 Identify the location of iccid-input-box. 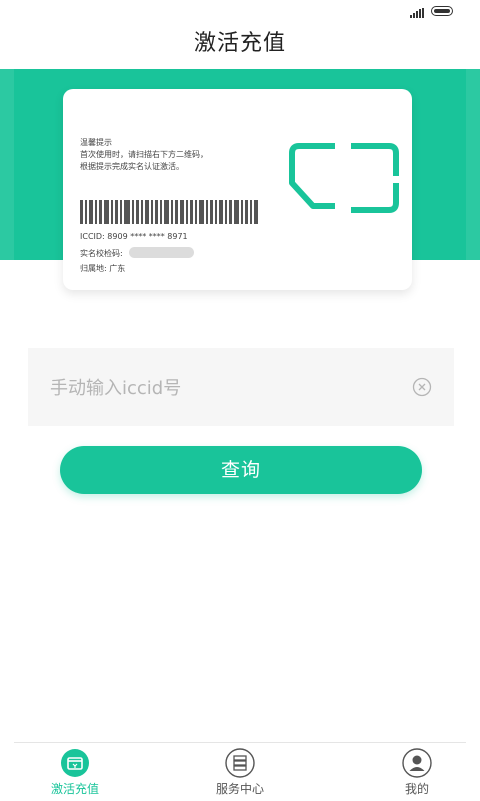
(241, 388).